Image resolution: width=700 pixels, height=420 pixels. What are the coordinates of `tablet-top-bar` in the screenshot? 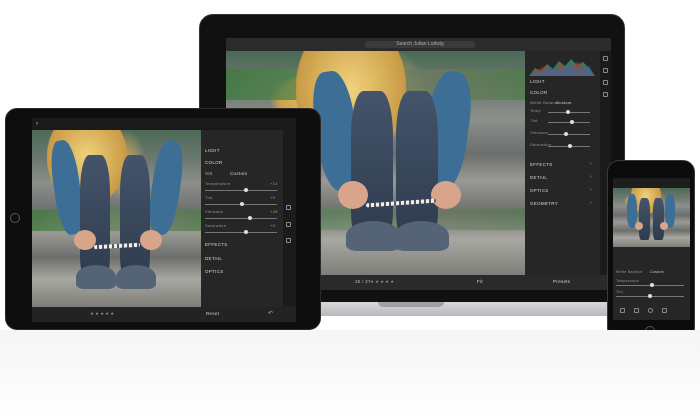 It's located at (164, 124).